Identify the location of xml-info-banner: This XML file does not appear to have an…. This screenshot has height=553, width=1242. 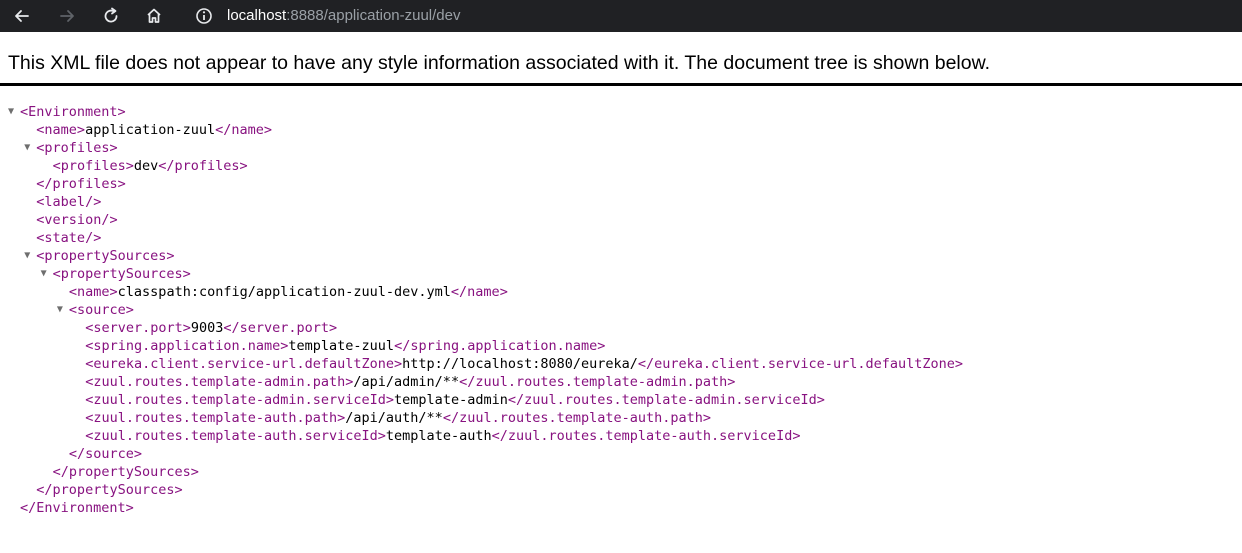
(499, 63).